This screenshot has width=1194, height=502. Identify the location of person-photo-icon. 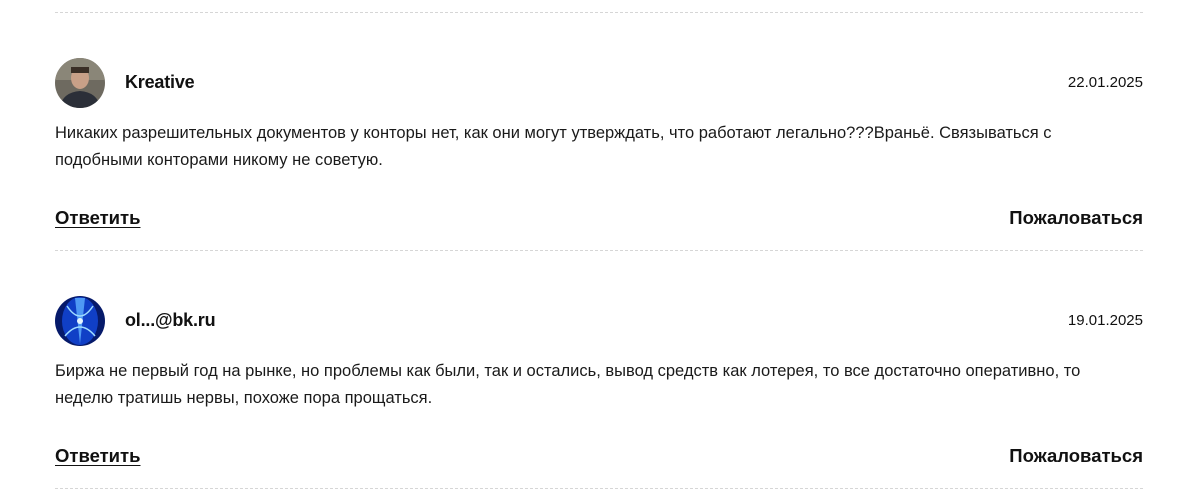
(80, 83).